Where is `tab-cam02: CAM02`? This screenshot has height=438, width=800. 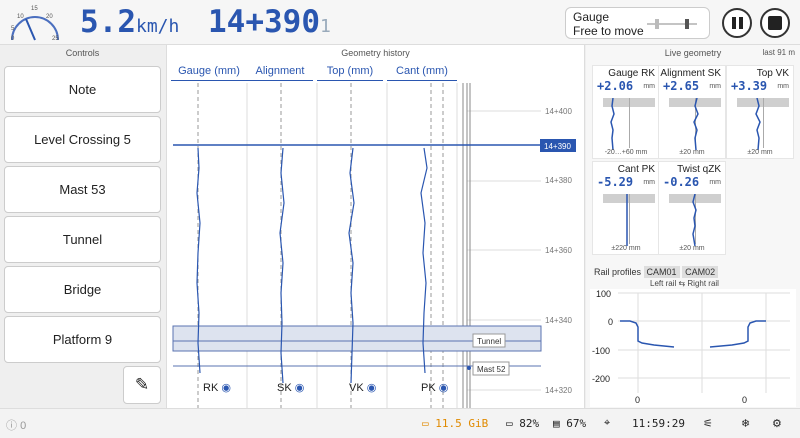
tab-cam02: CAM02 is located at coordinates (700, 272).